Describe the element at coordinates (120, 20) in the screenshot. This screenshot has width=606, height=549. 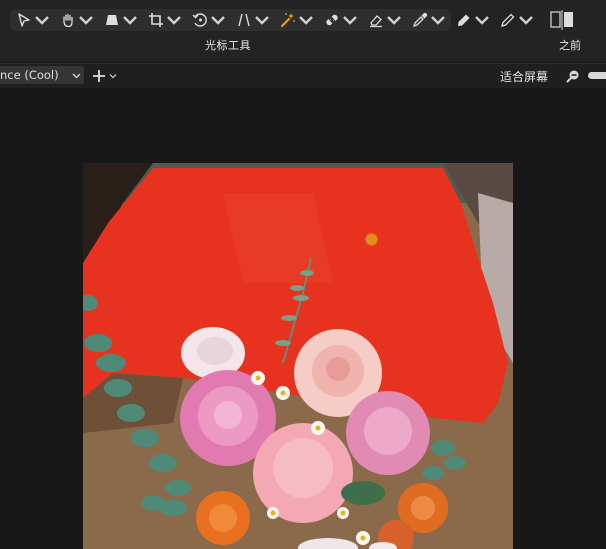
I see `transform-tool-button` at that location.